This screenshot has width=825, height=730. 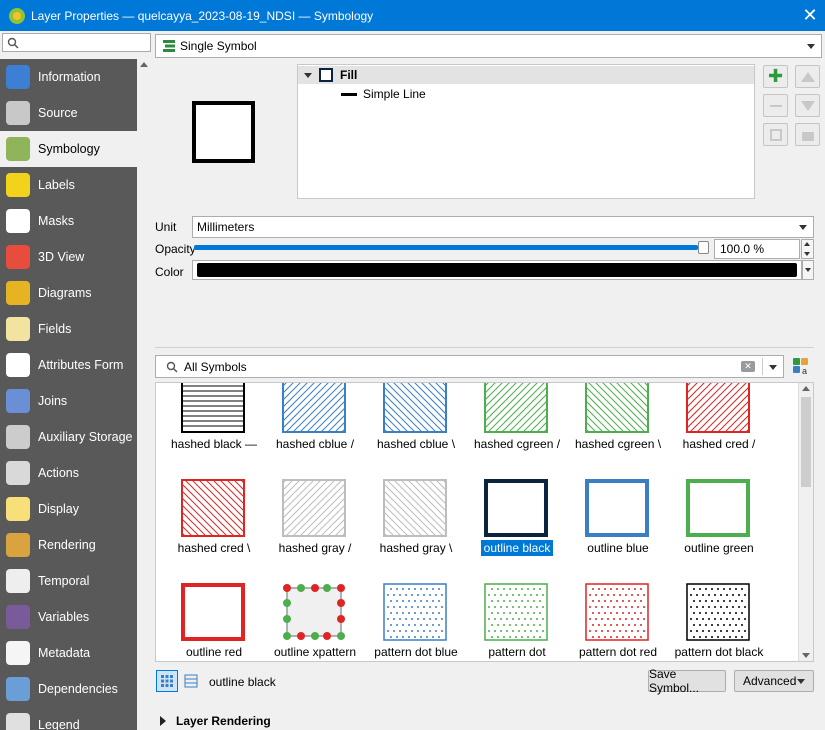 I want to click on sidebar-item-rendering: Rendering, so click(x=68, y=545).